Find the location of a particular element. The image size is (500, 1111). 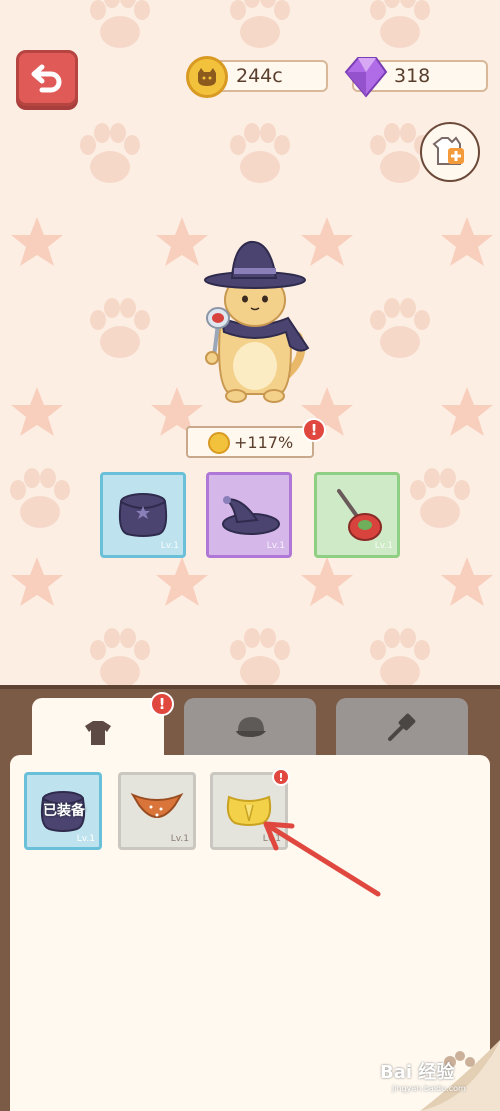

return-arrow-icon is located at coordinates (46, 78).